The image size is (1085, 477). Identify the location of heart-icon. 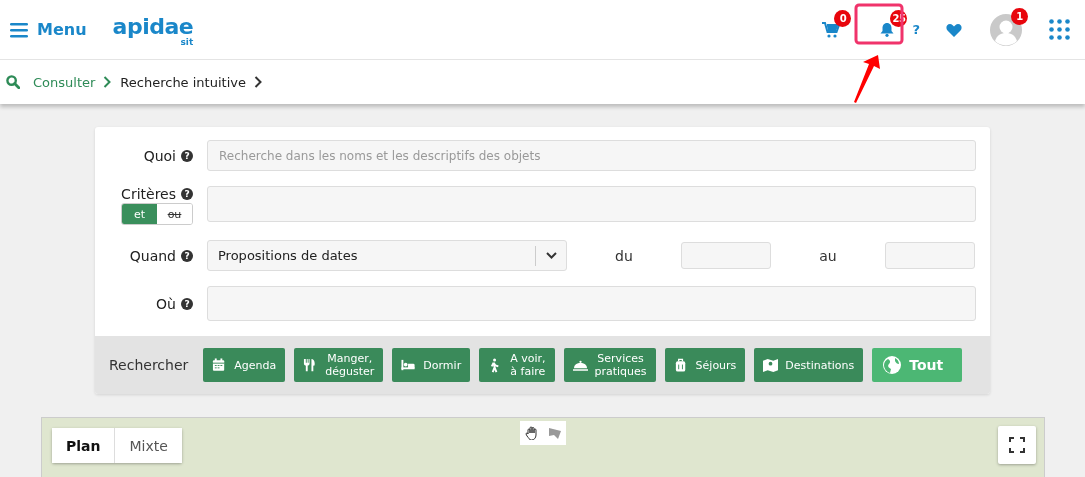
(954, 29).